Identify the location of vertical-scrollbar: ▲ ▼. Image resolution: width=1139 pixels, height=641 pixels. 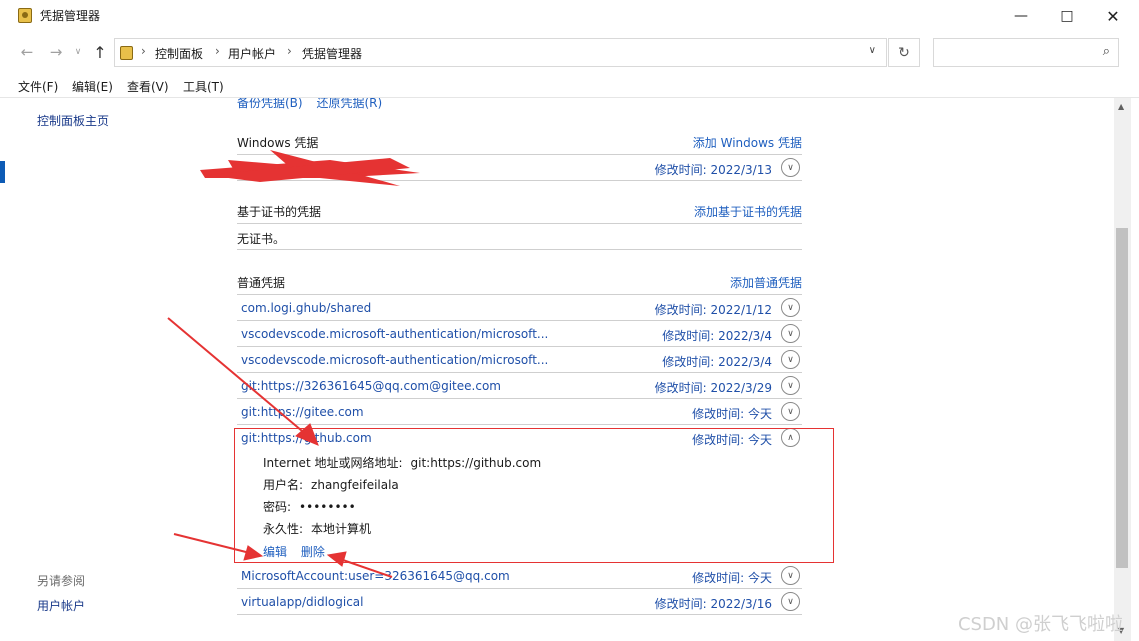
(1122, 369).